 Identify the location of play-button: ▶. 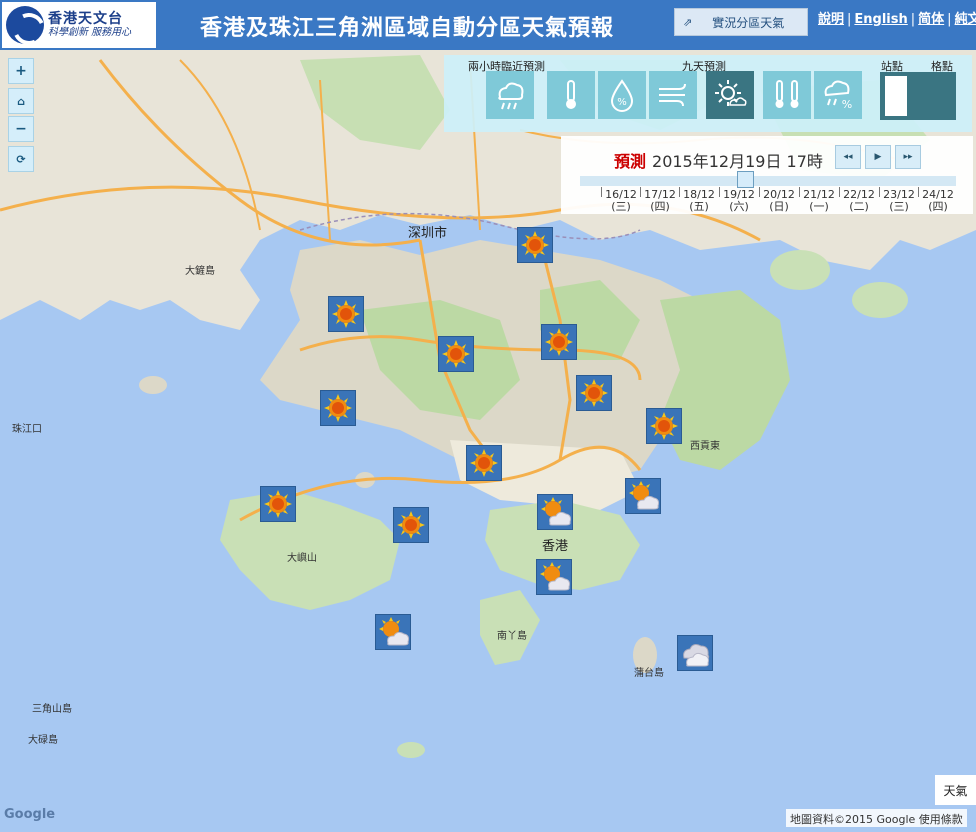
(878, 157).